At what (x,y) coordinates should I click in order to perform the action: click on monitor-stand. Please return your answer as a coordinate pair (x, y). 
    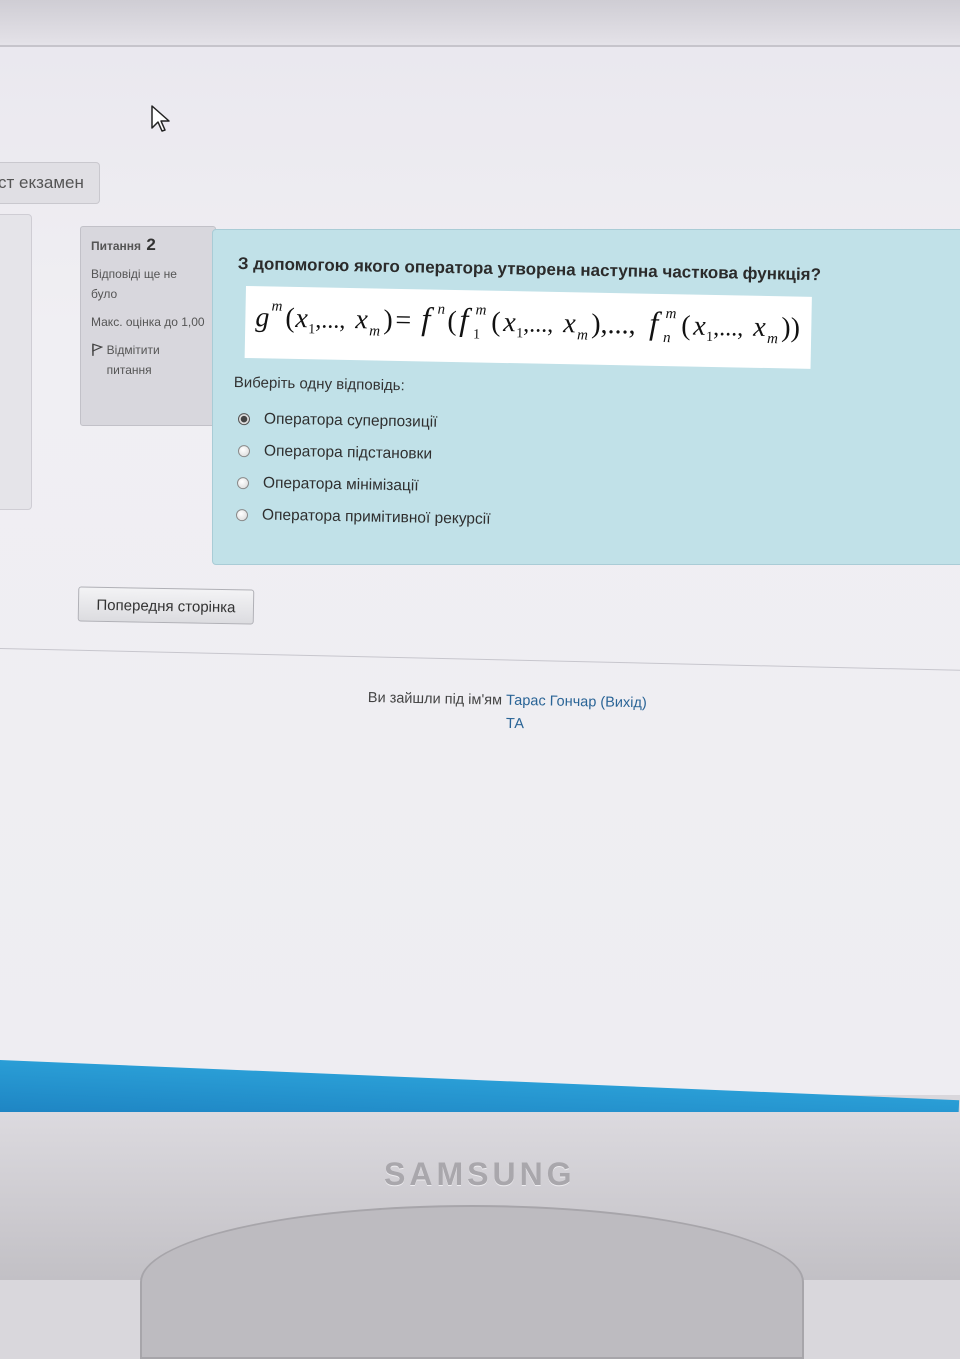
    Looking at the image, I should click on (472, 1282).